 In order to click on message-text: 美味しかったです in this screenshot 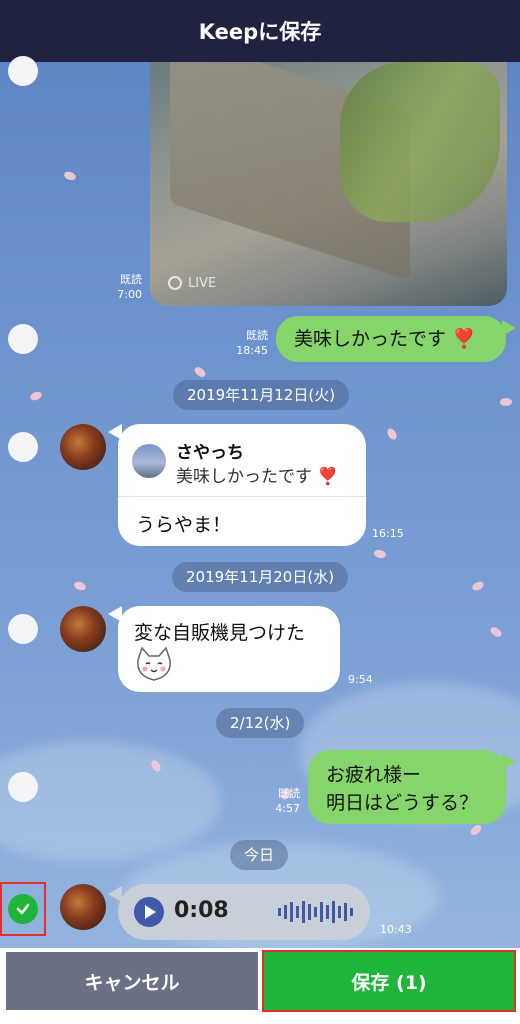, I will do `click(370, 339)`.